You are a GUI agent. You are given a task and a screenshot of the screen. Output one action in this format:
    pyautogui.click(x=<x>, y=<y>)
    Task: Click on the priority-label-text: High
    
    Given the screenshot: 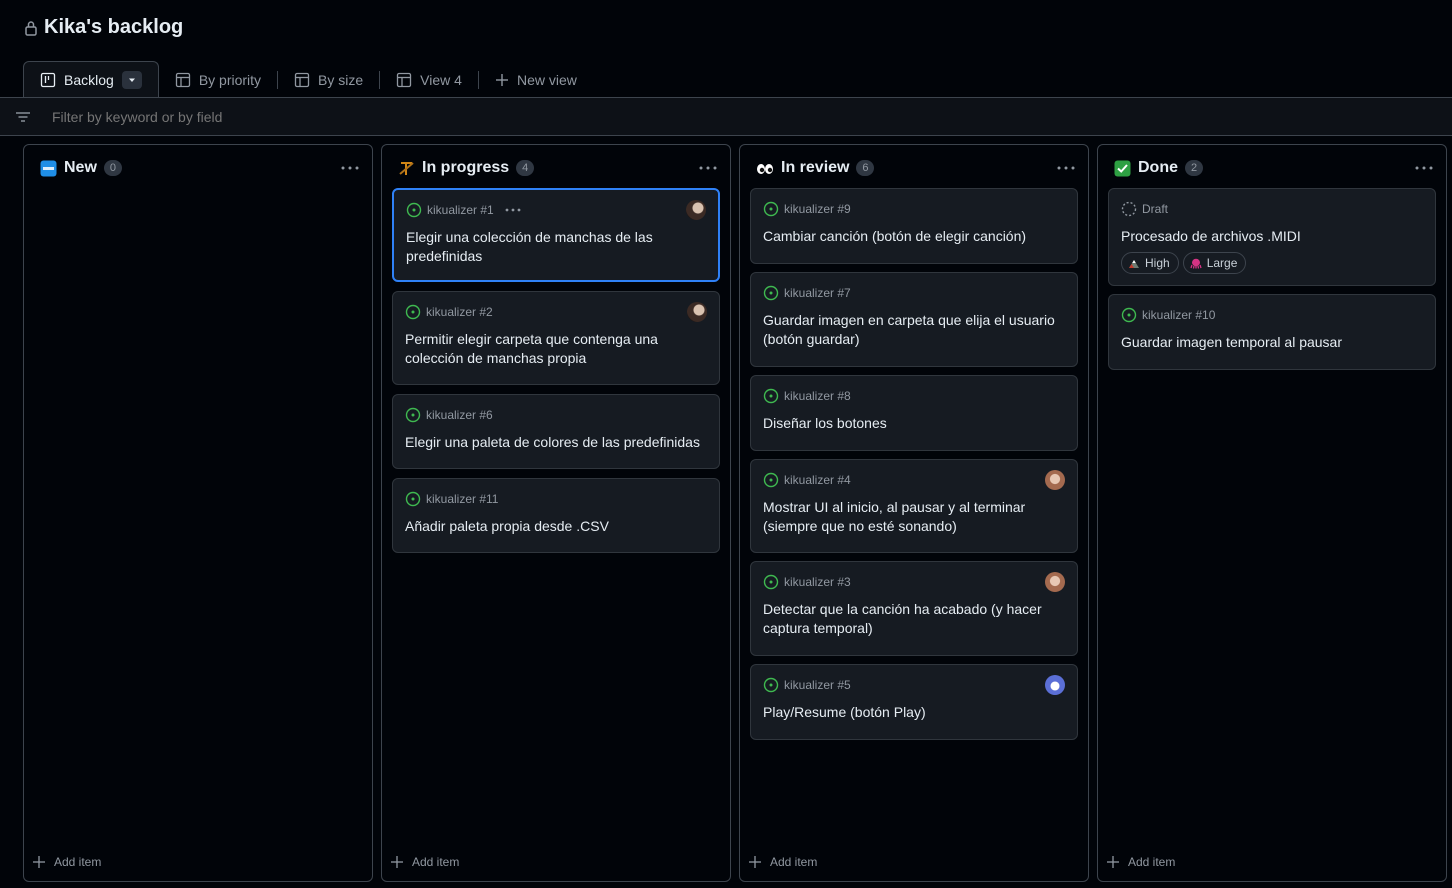 What is the action you would take?
    pyautogui.click(x=1157, y=263)
    